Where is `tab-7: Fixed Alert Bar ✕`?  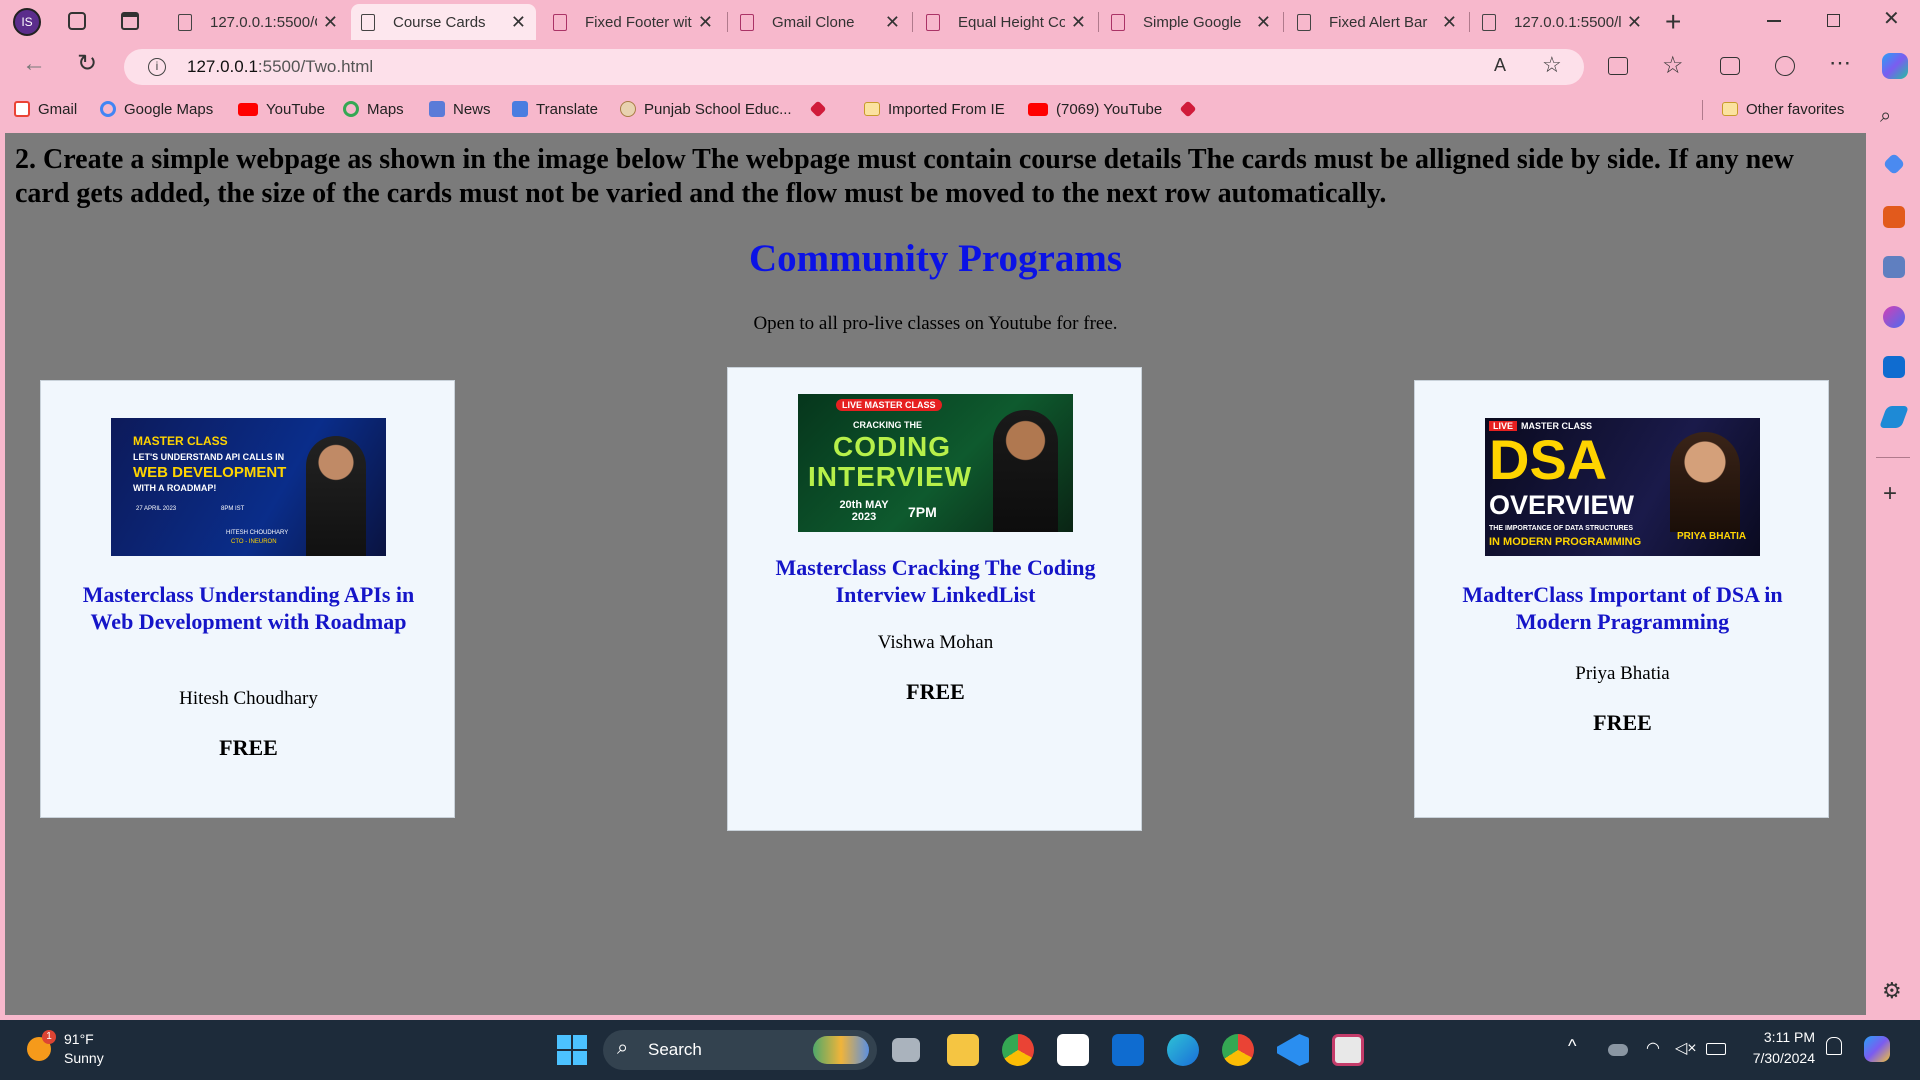 tab-7: Fixed Alert Bar ✕ is located at coordinates (1377, 22).